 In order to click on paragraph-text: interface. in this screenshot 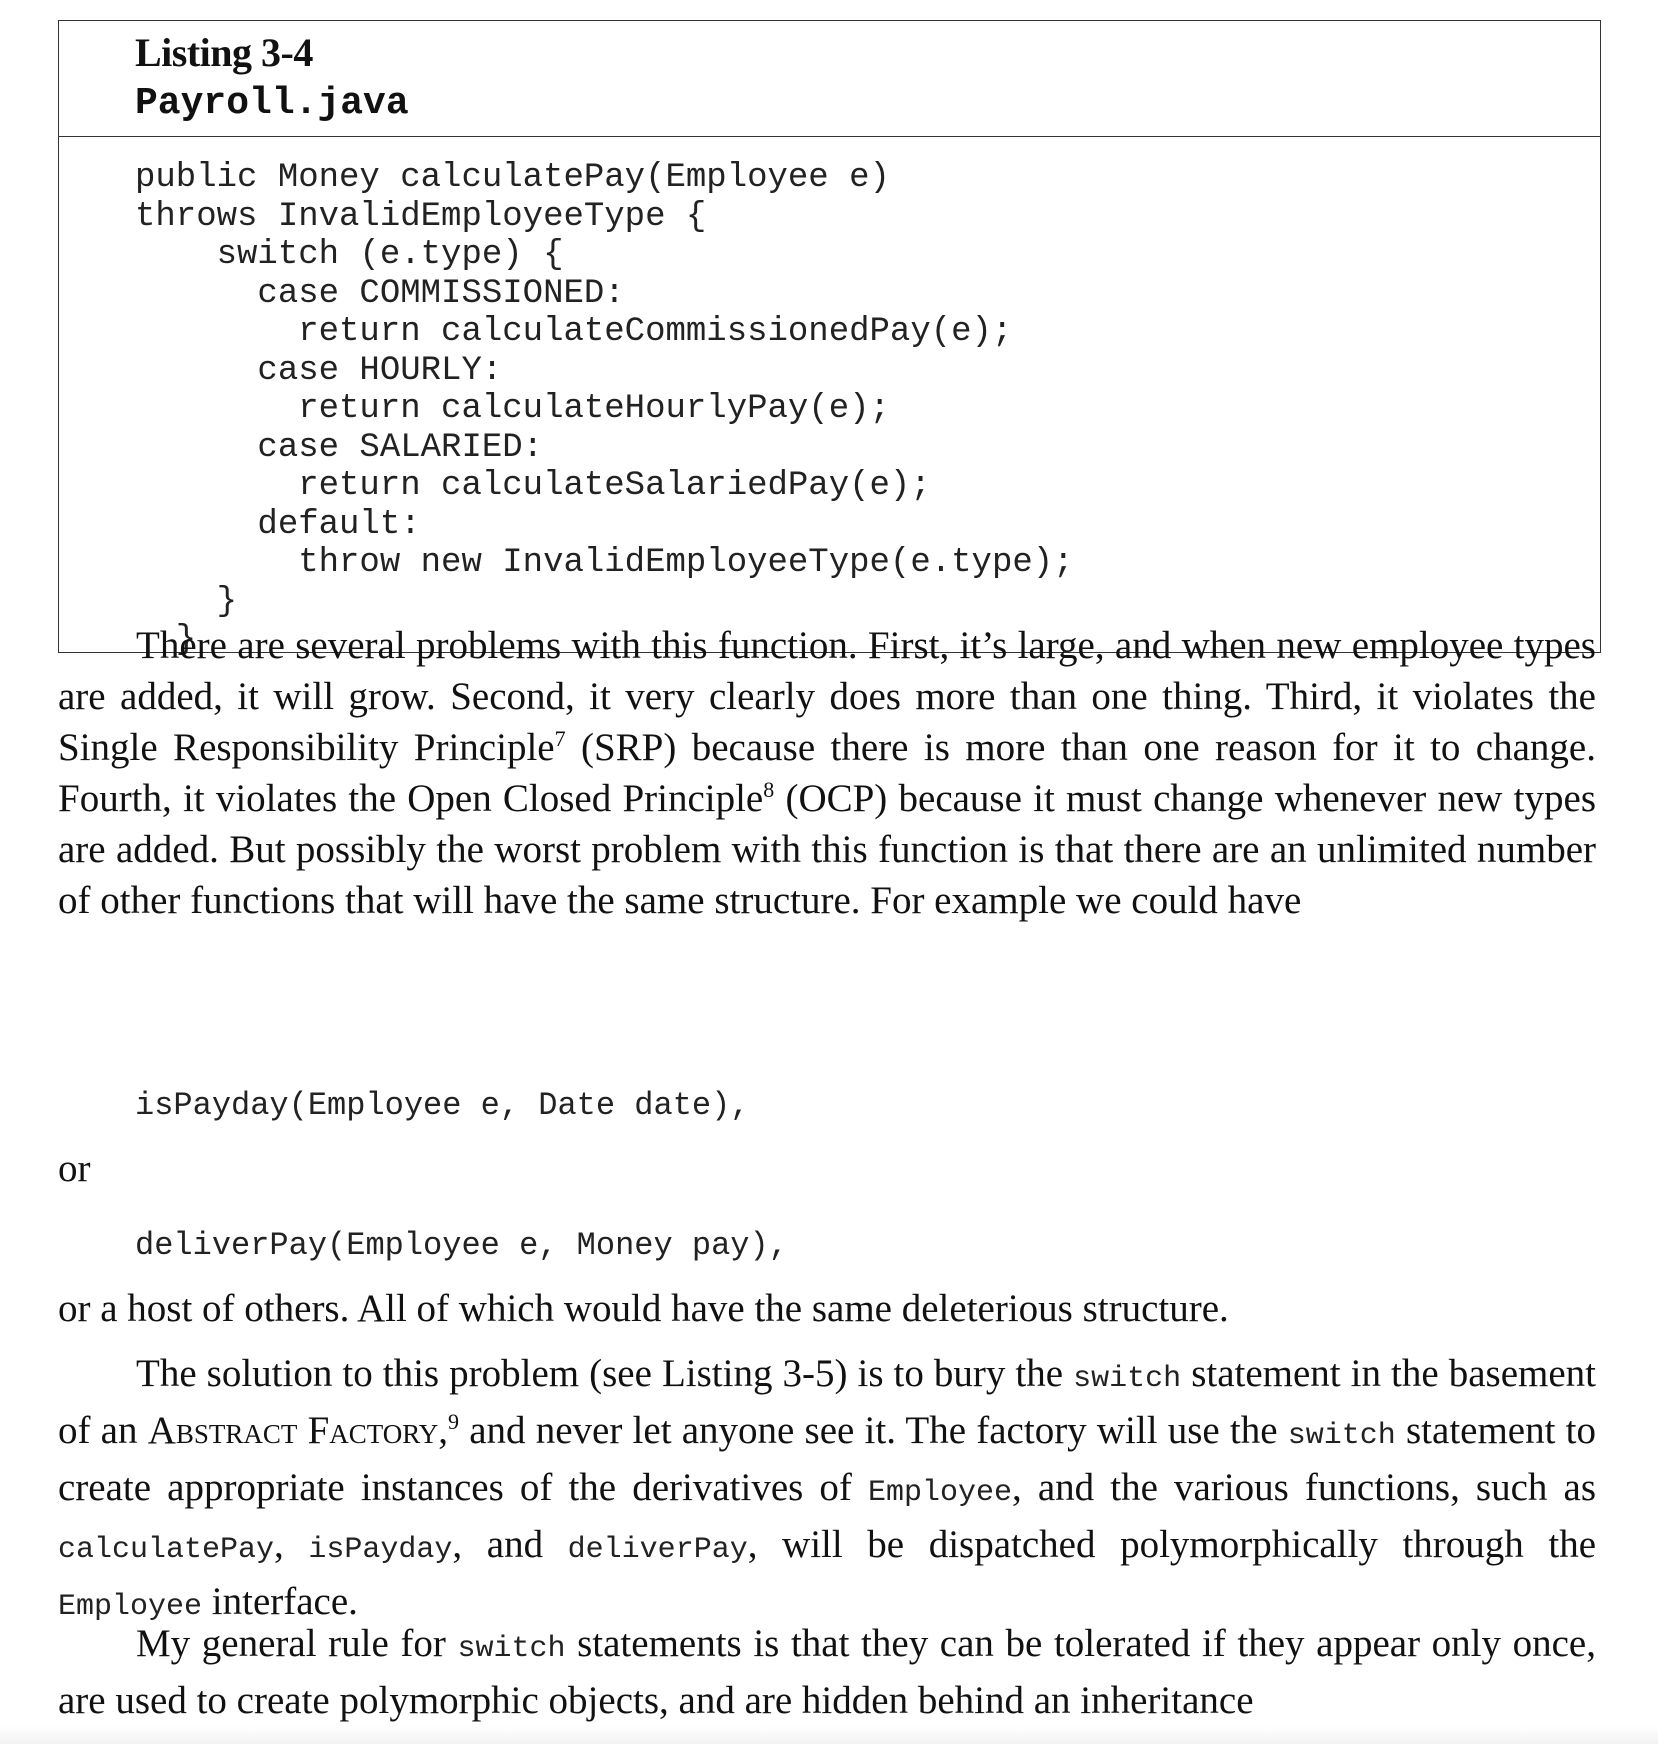, I will do `click(280, 1601)`.